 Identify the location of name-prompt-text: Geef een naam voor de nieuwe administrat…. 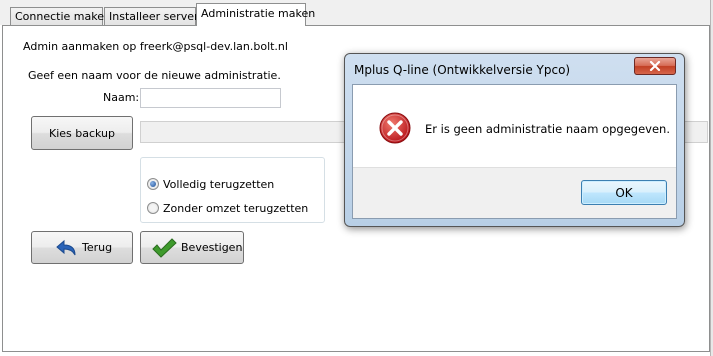
(154, 75).